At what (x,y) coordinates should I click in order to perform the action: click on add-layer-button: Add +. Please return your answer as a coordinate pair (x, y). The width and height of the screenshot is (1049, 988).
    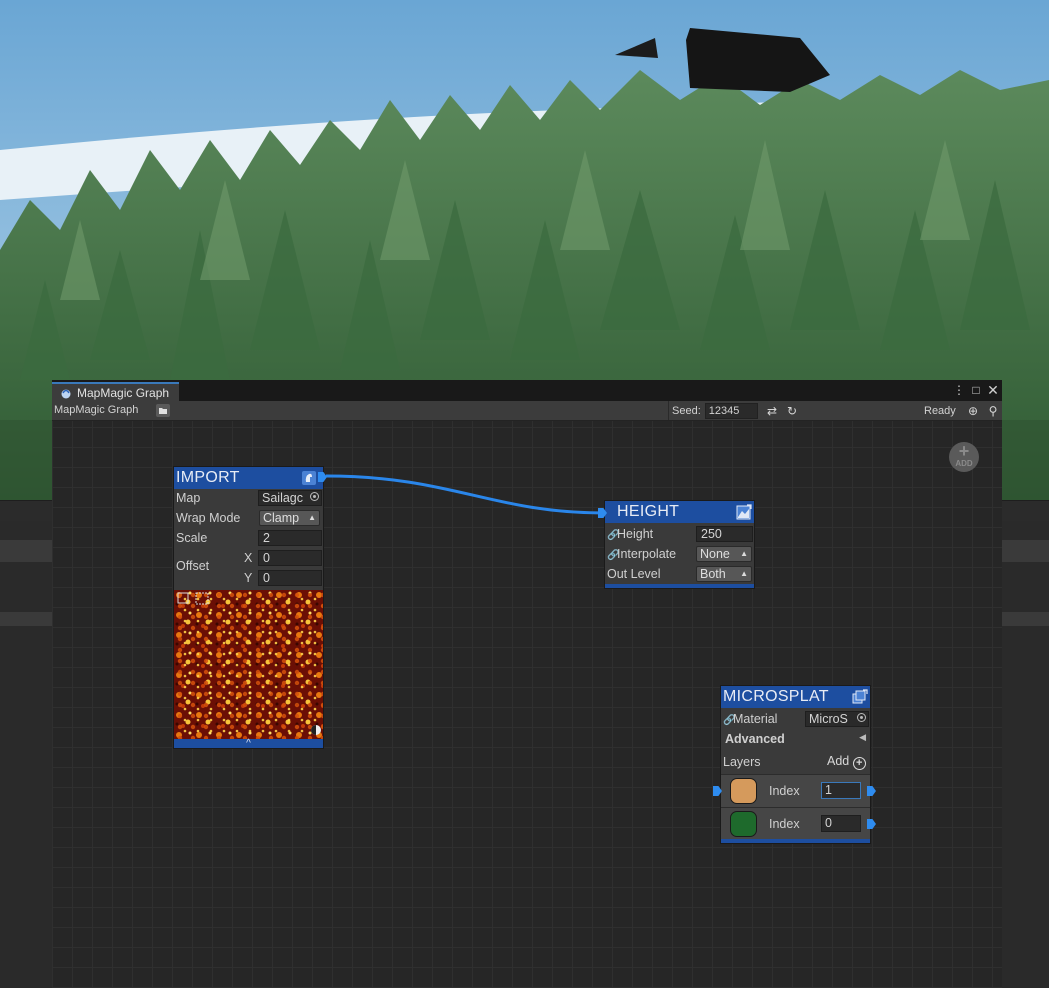
    Looking at the image, I should click on (846, 762).